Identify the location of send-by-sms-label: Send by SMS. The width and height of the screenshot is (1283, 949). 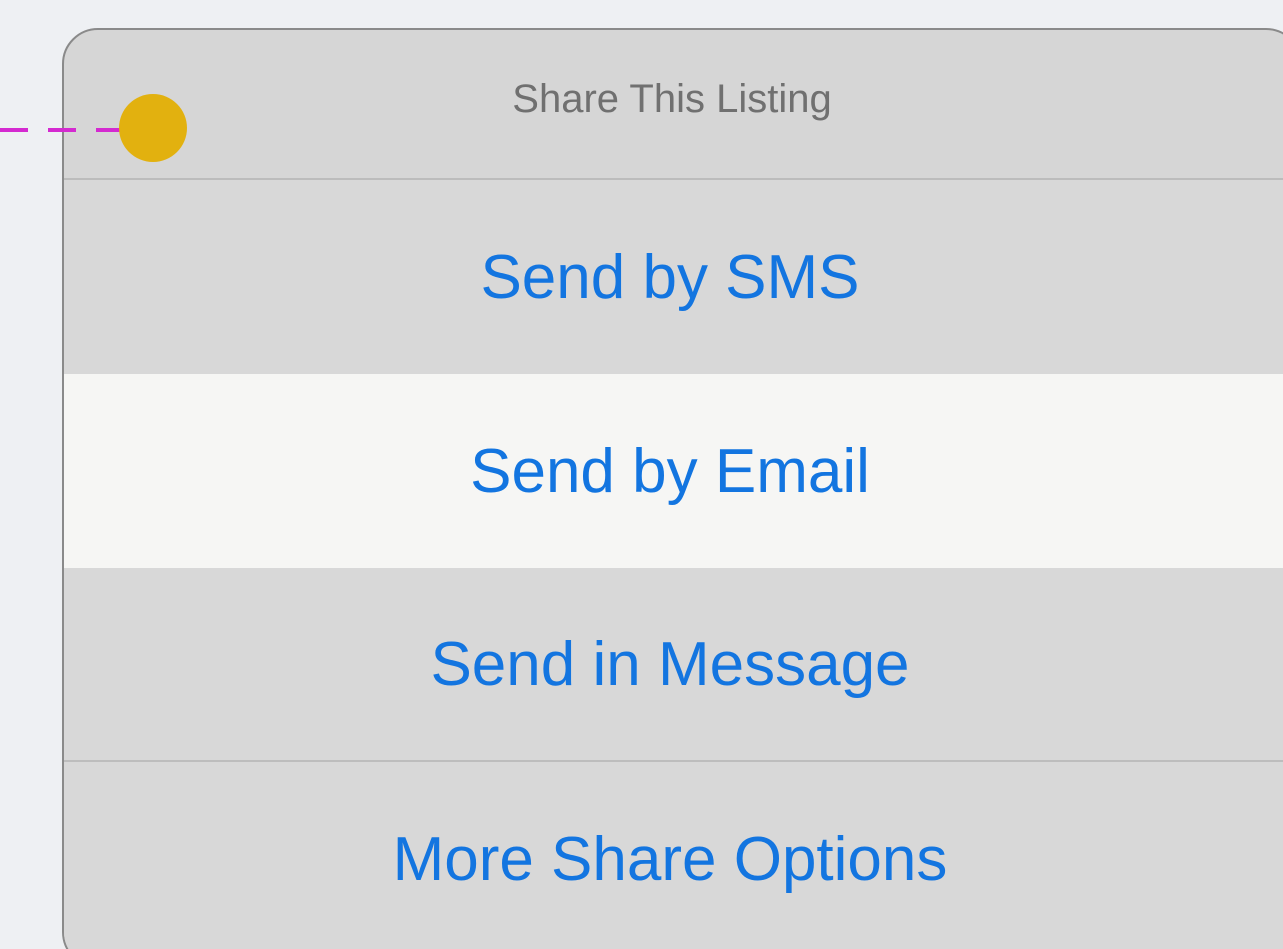
(670, 277).